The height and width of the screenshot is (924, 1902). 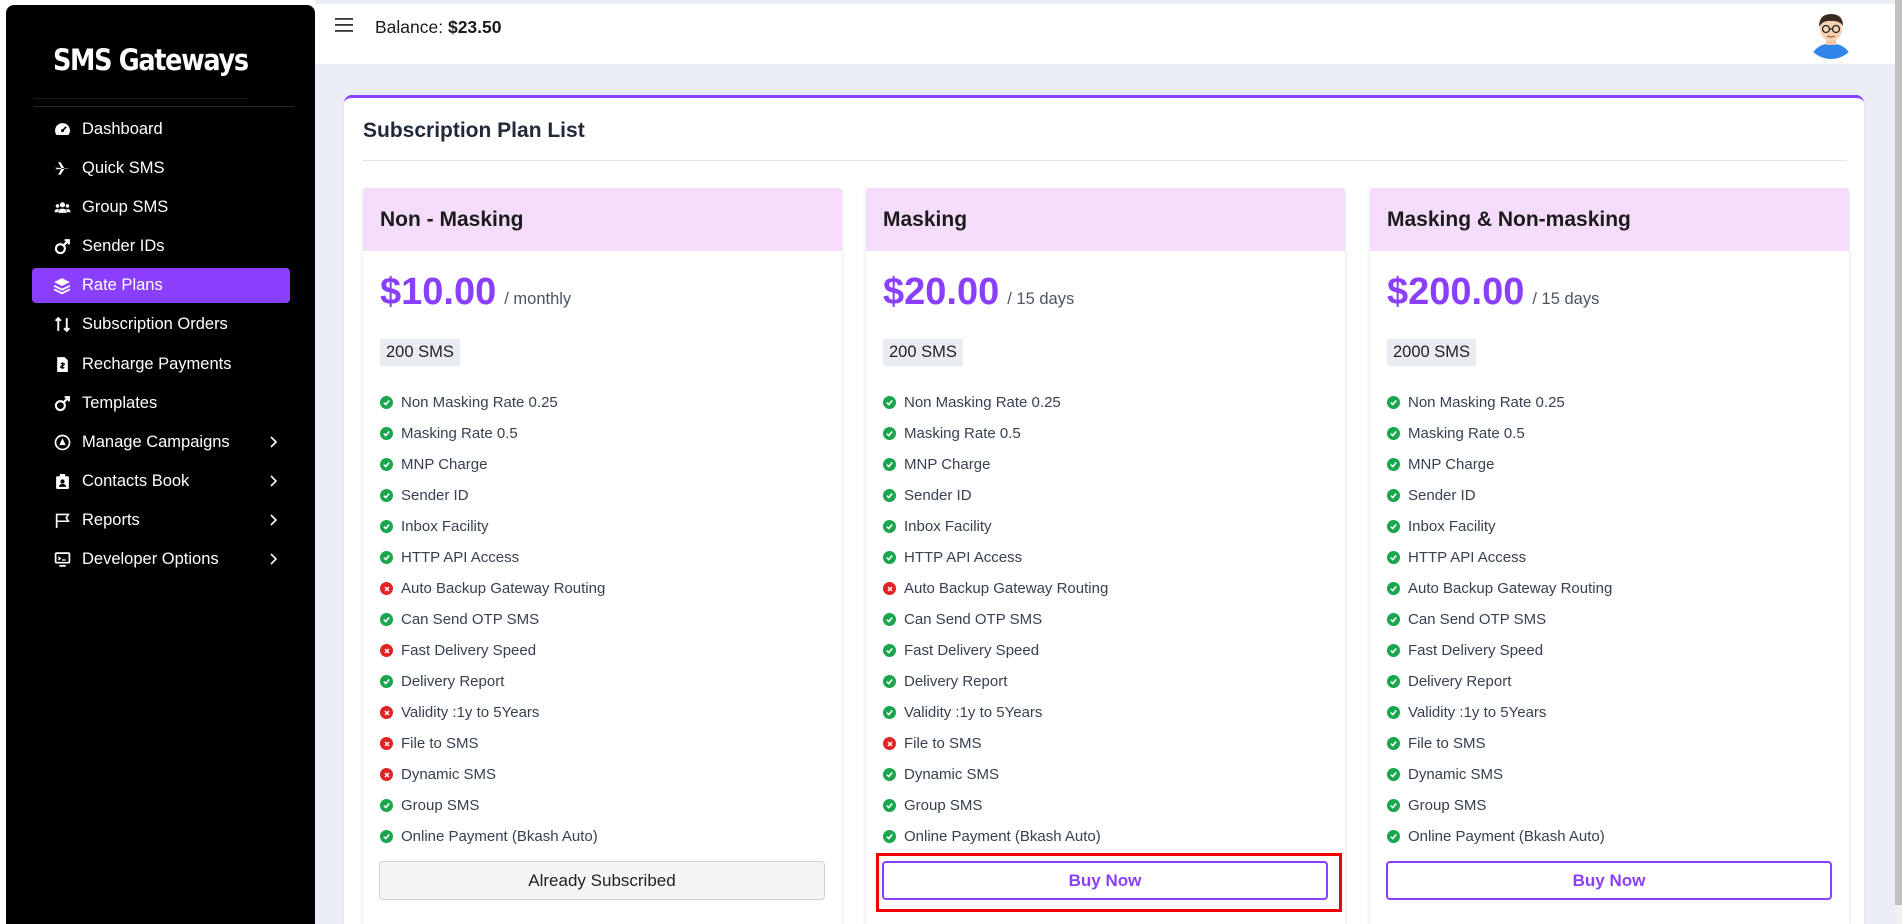 What do you see at coordinates (161, 403) in the screenshot?
I see `sidebar-item-templates: Templates` at bounding box center [161, 403].